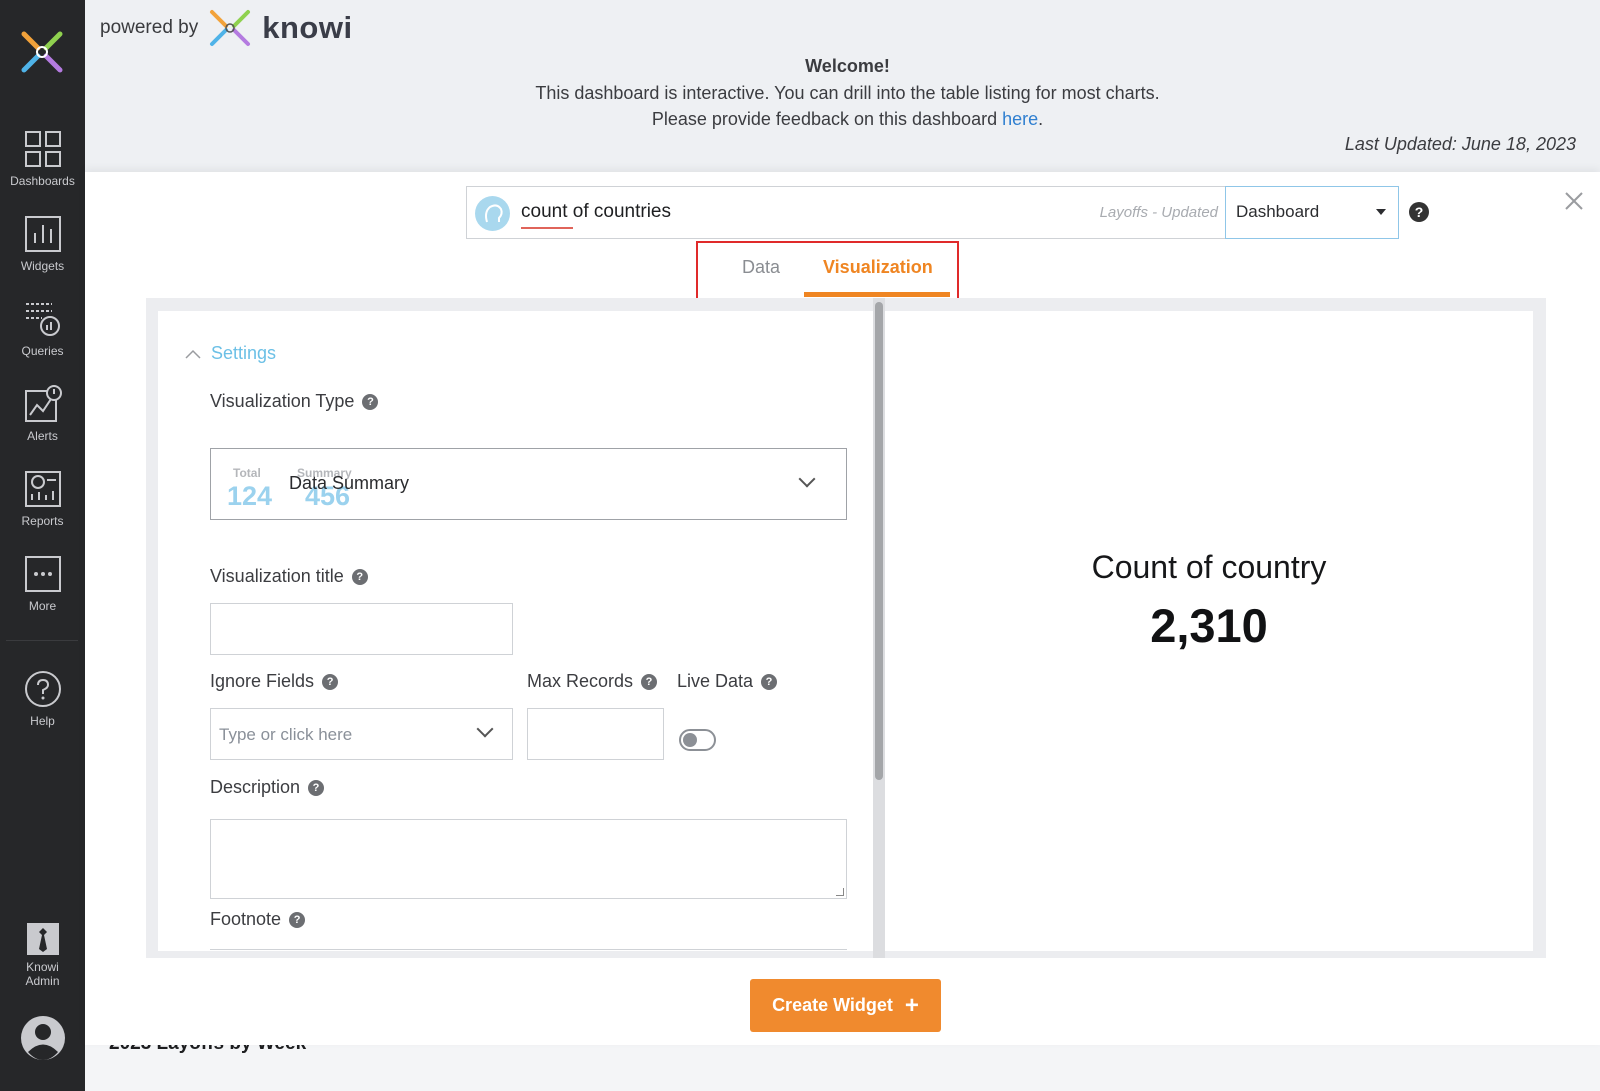 The image size is (1600, 1091). I want to click on sidebar-item-label: Reports, so click(42, 521).